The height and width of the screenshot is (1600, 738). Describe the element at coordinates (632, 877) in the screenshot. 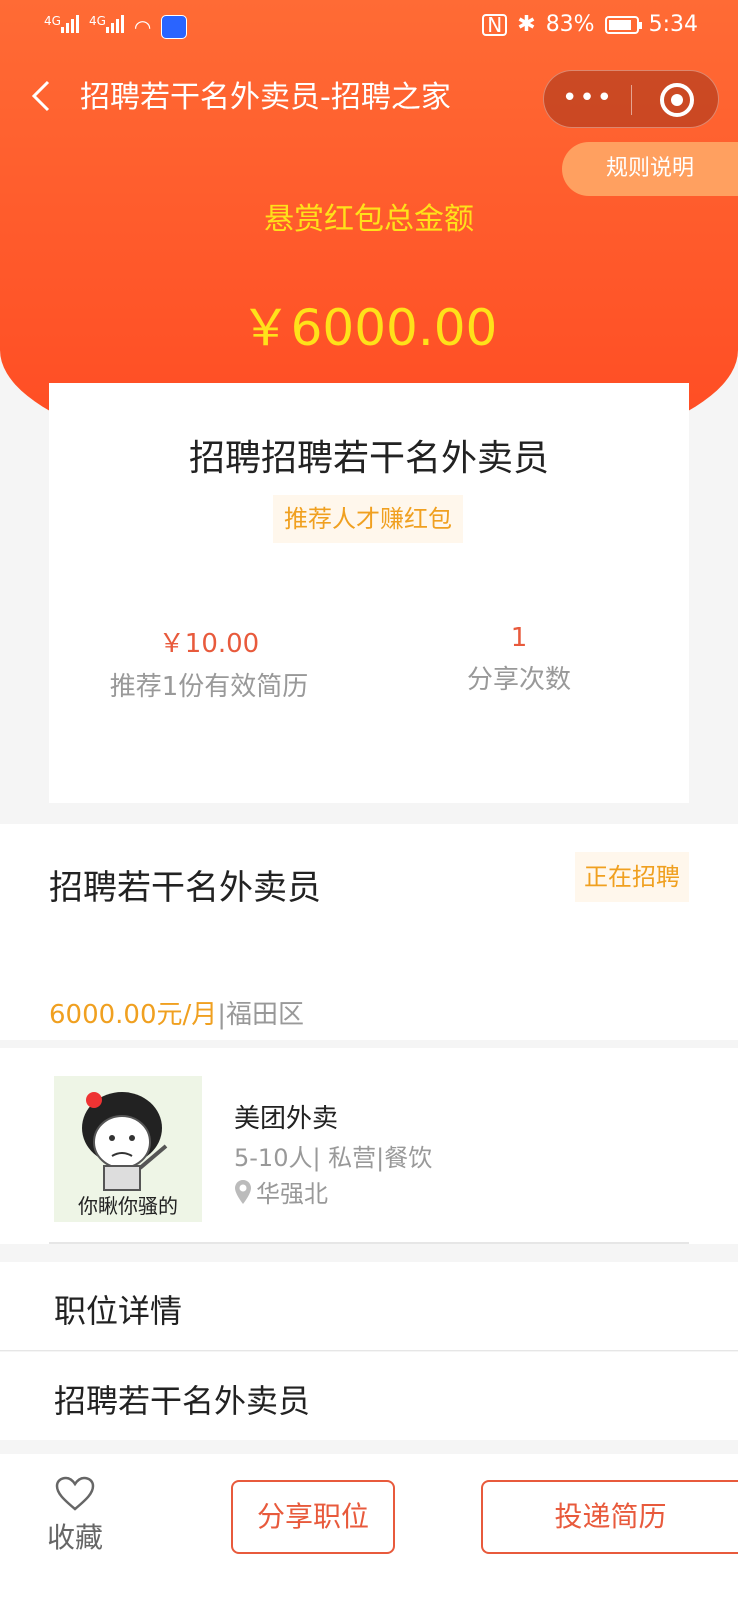

I see `status-badge: 正在招聘` at that location.